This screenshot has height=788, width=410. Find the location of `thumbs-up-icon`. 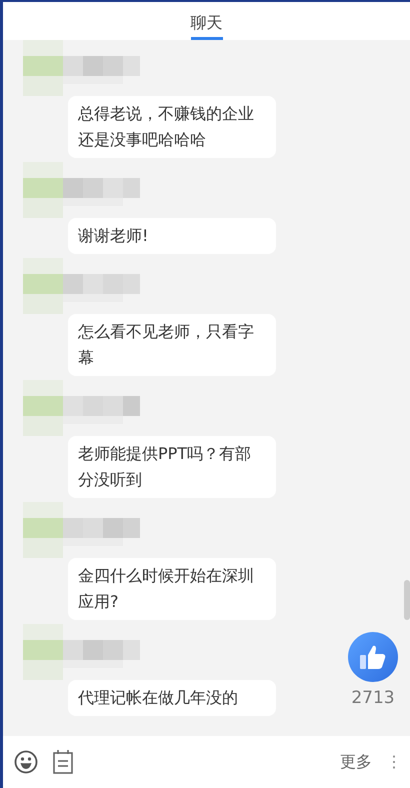

thumbs-up-icon is located at coordinates (373, 657).